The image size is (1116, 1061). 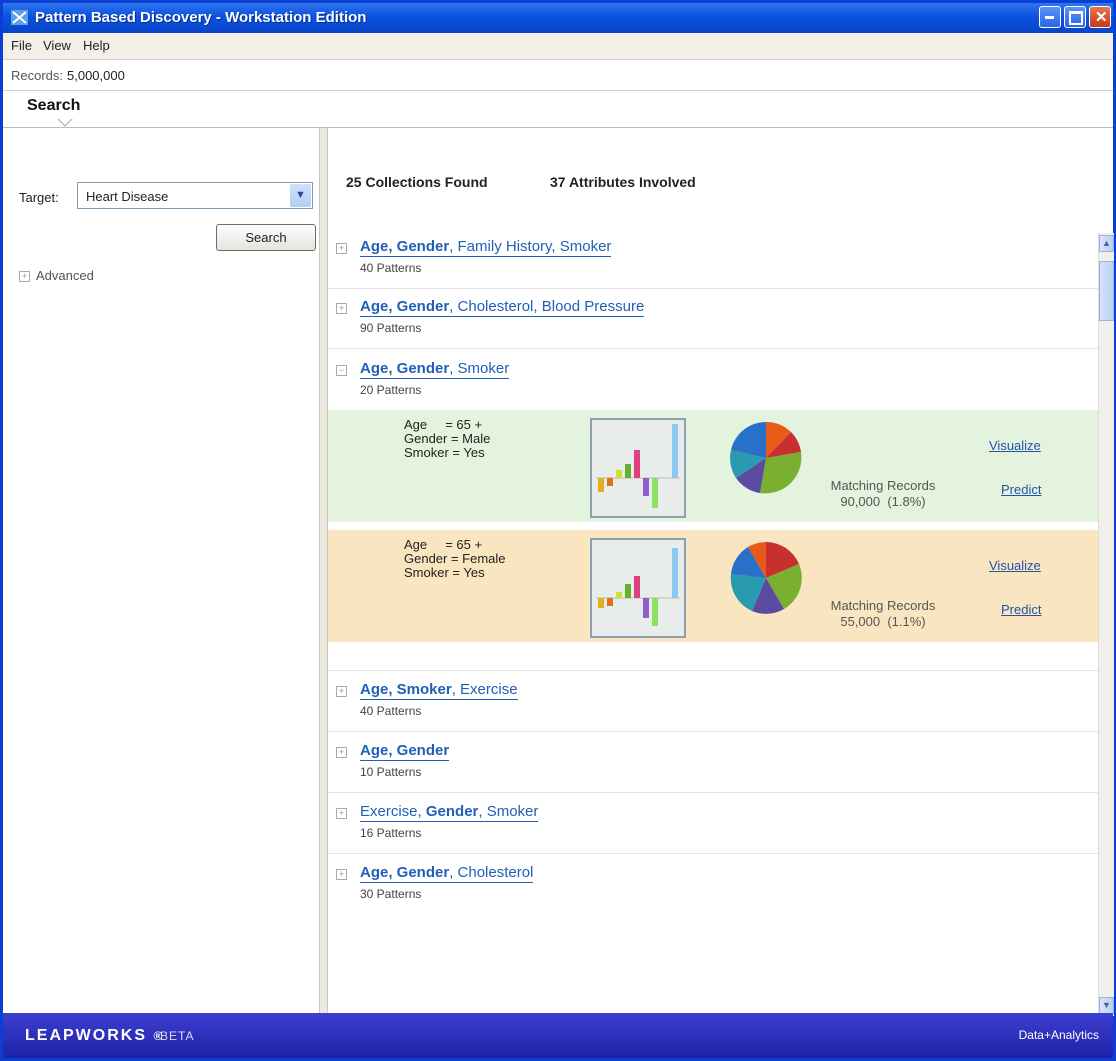 What do you see at coordinates (65, 275) in the screenshot?
I see `advanced-label: Advanced` at bounding box center [65, 275].